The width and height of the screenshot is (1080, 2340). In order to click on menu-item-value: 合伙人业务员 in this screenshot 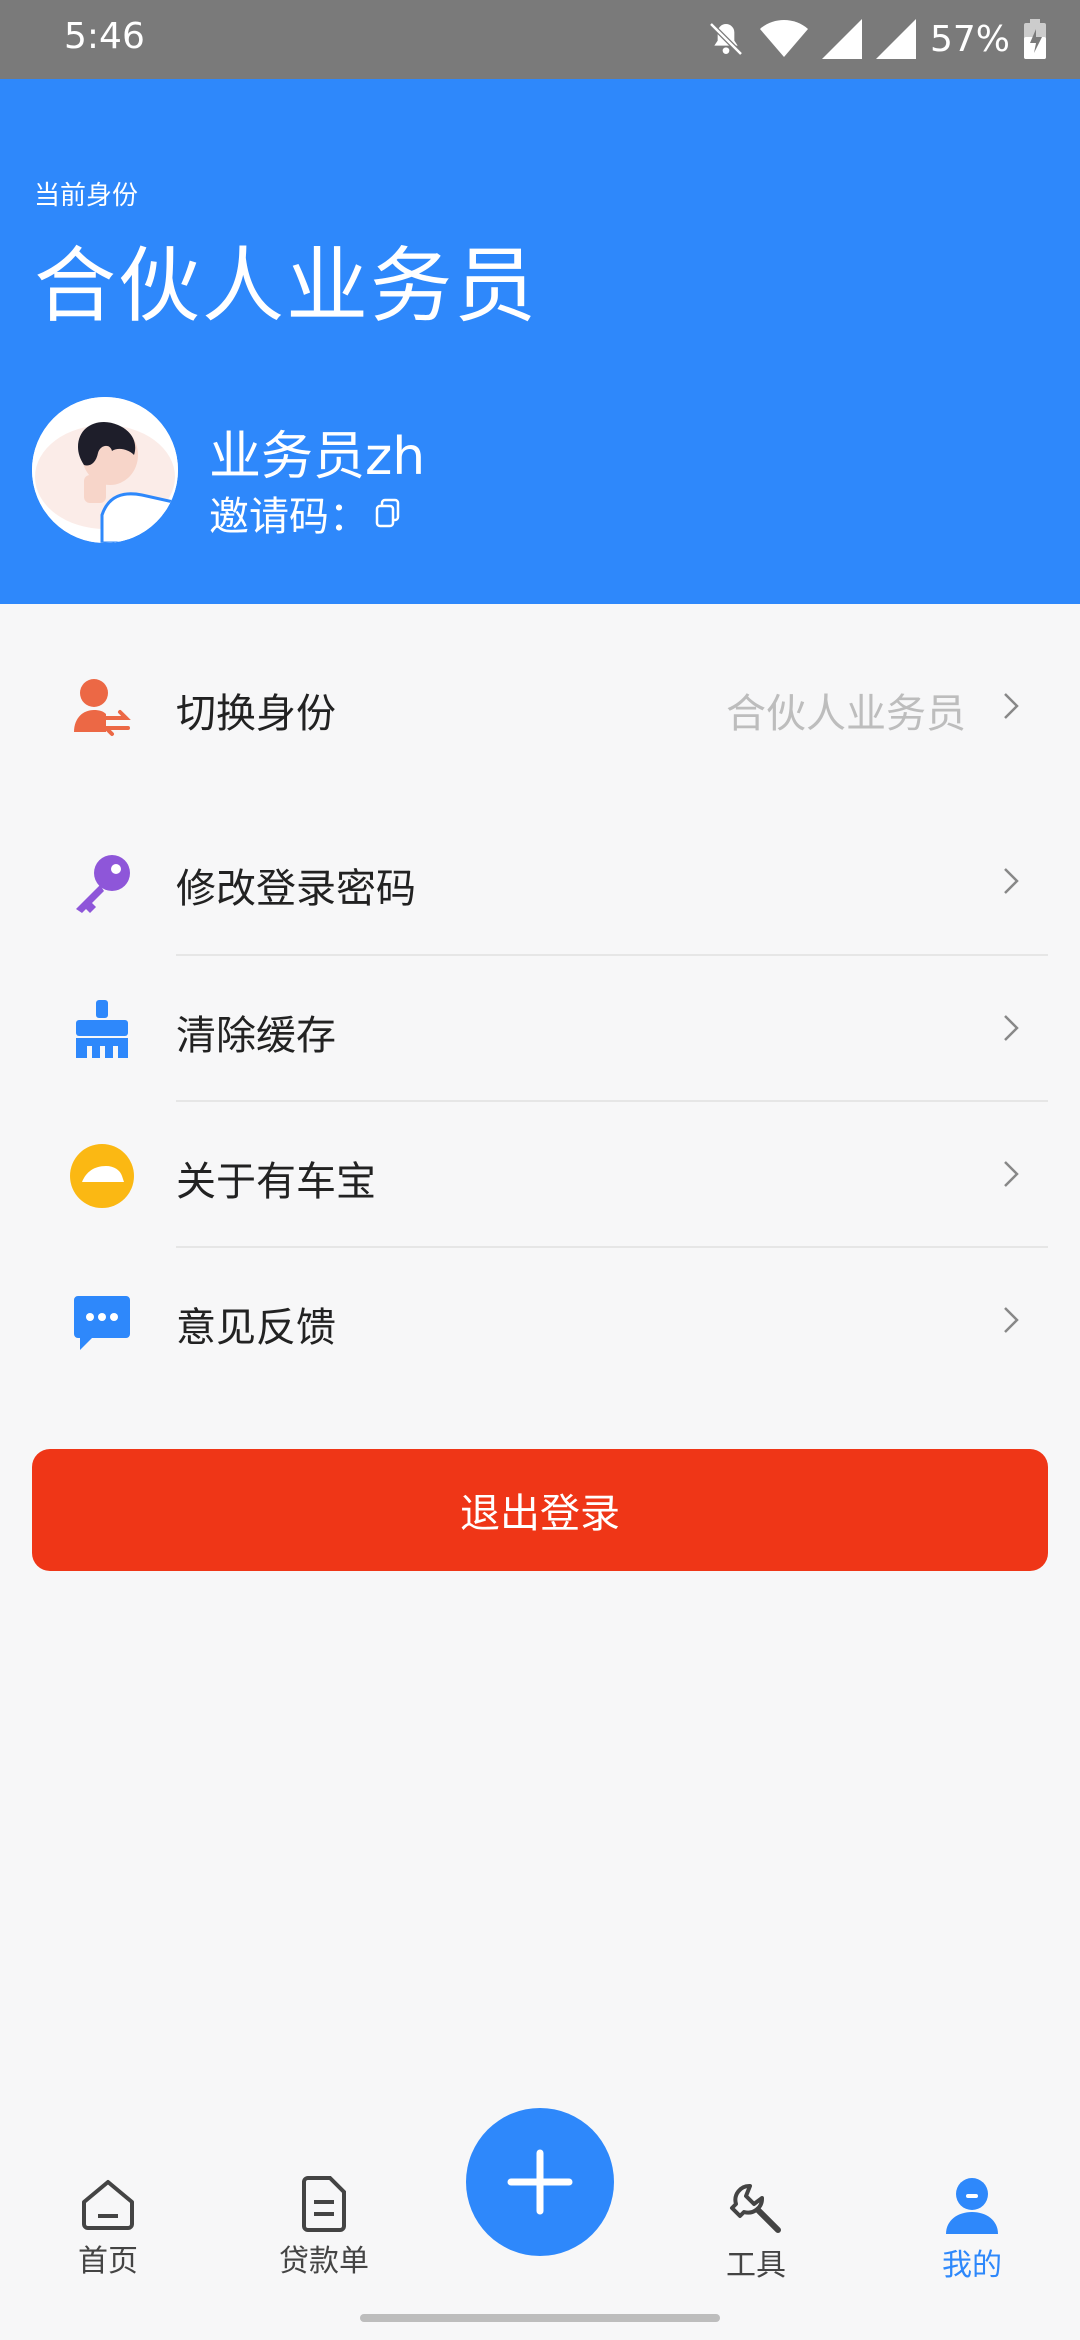, I will do `click(846, 714)`.